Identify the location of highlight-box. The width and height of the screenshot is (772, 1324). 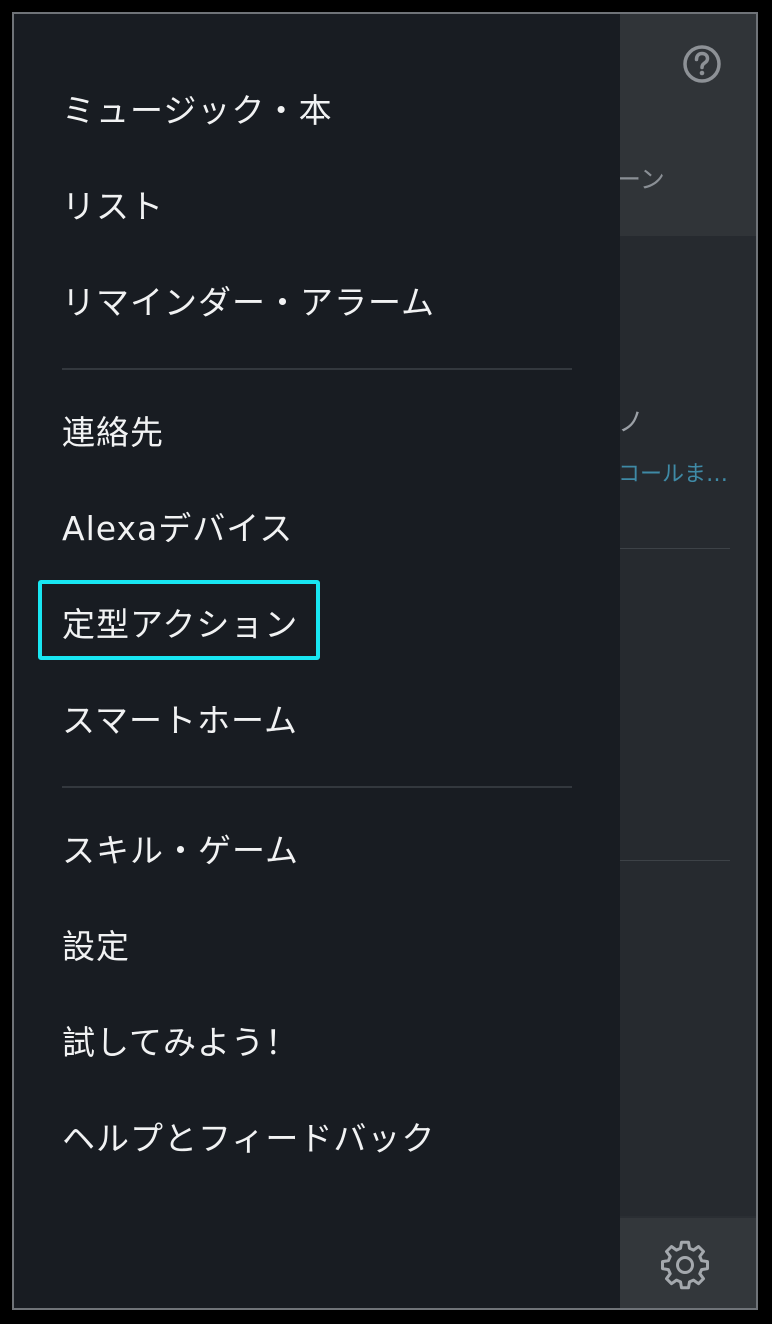
(179, 620).